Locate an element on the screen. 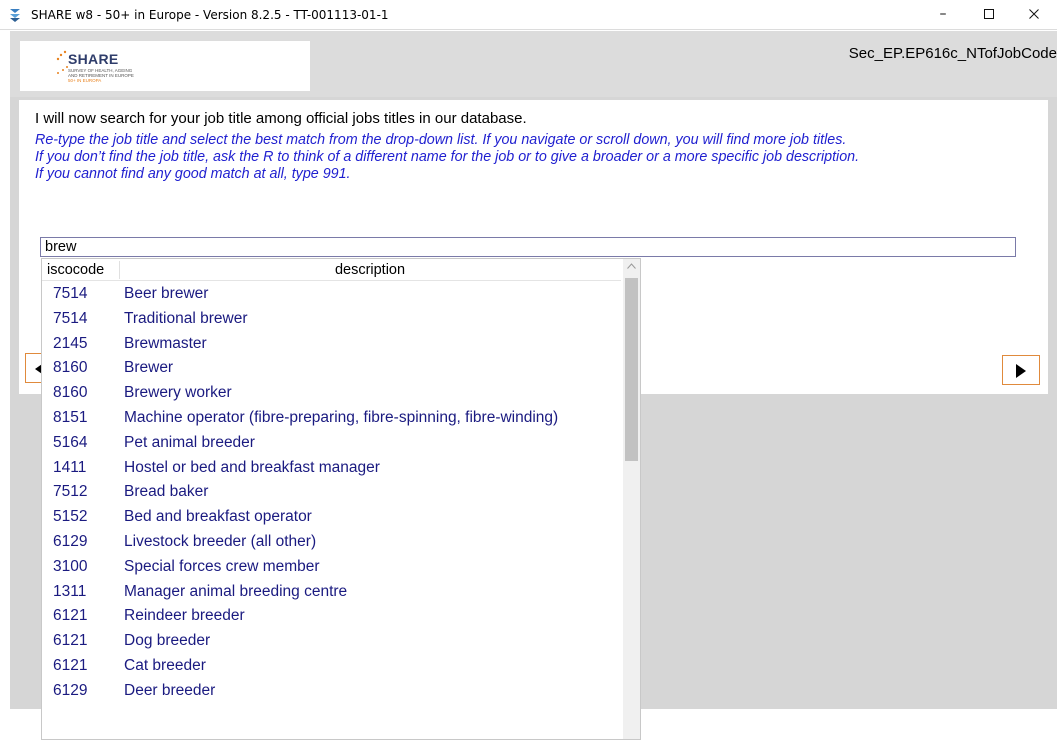 The height and width of the screenshot is (740, 1057). job-description: Brewer is located at coordinates (149, 368).